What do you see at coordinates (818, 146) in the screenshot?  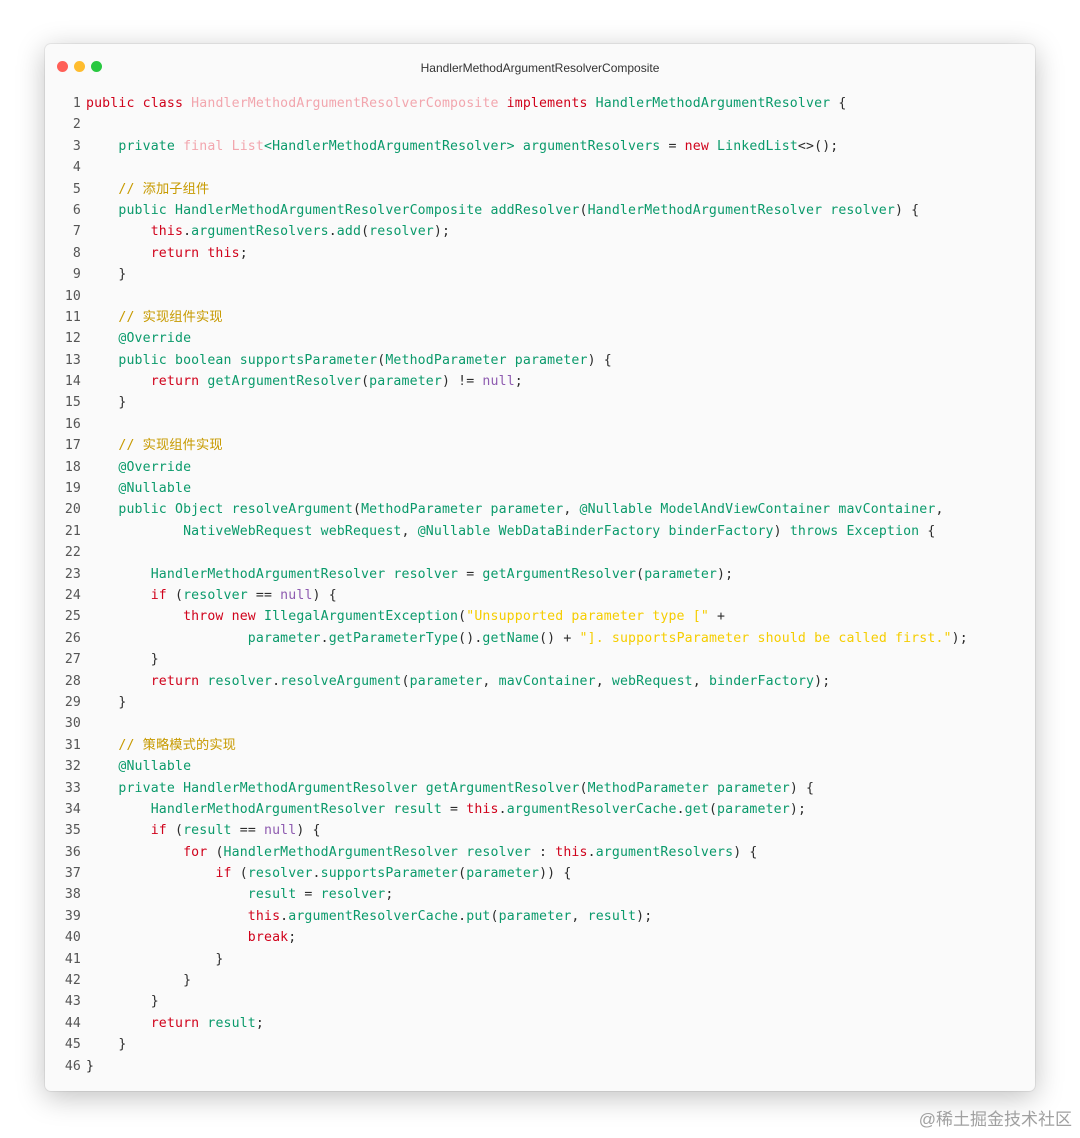 I see `code-token: <>();` at bounding box center [818, 146].